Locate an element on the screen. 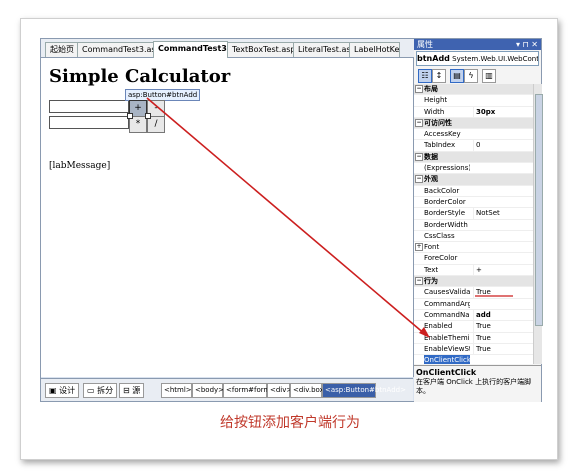  object-name: btnAdd is located at coordinates (433, 58).